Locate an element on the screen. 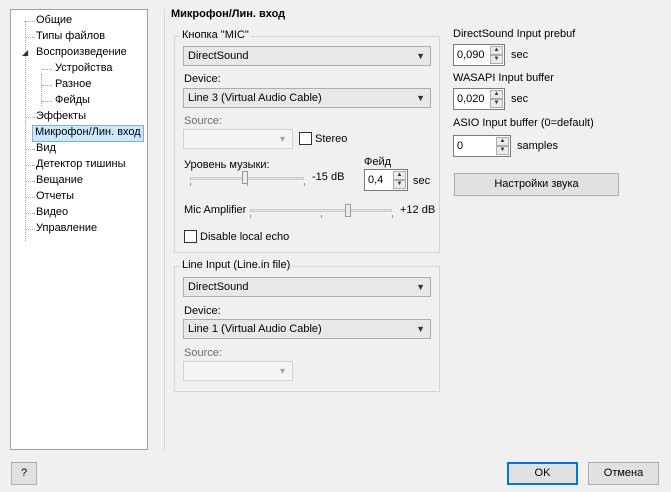  wasapi-buffer-spinner: 0,020 ▲ ▼ is located at coordinates (479, 99).